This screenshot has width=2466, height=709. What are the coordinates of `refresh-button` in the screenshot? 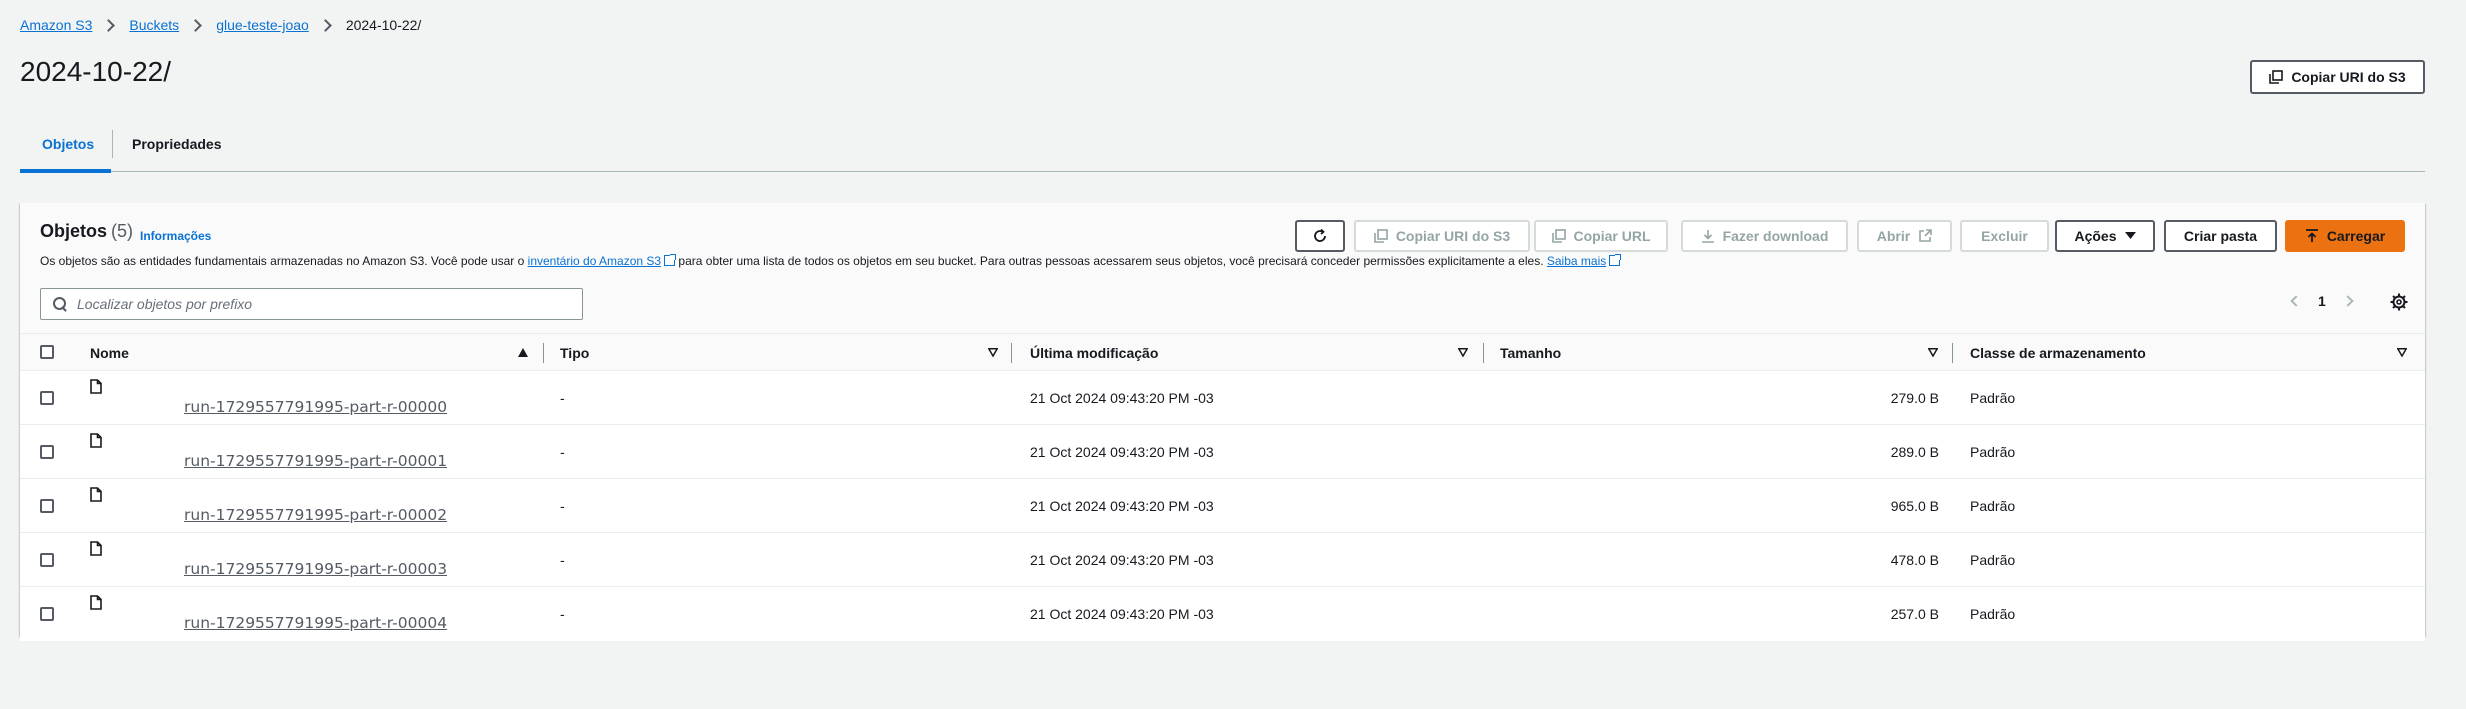 It's located at (1320, 236).